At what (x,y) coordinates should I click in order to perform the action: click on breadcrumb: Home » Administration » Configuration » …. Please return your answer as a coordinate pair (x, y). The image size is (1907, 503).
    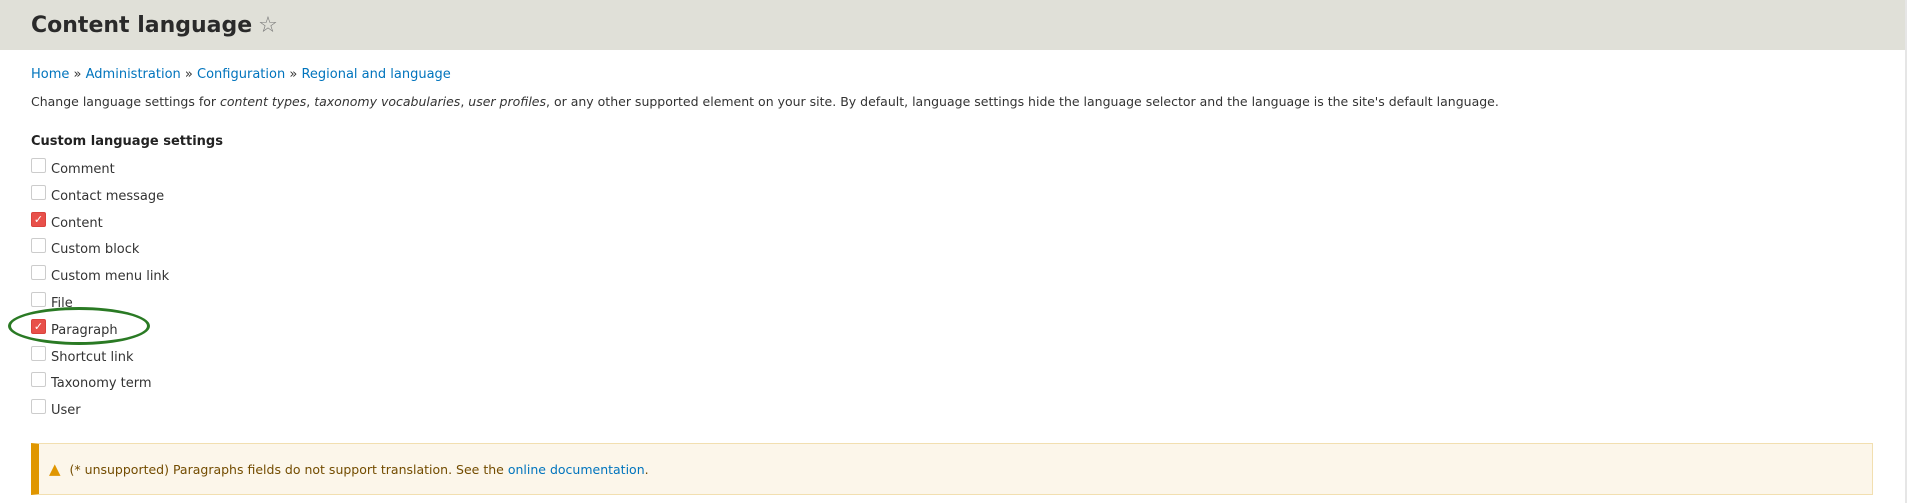
    Looking at the image, I should click on (241, 74).